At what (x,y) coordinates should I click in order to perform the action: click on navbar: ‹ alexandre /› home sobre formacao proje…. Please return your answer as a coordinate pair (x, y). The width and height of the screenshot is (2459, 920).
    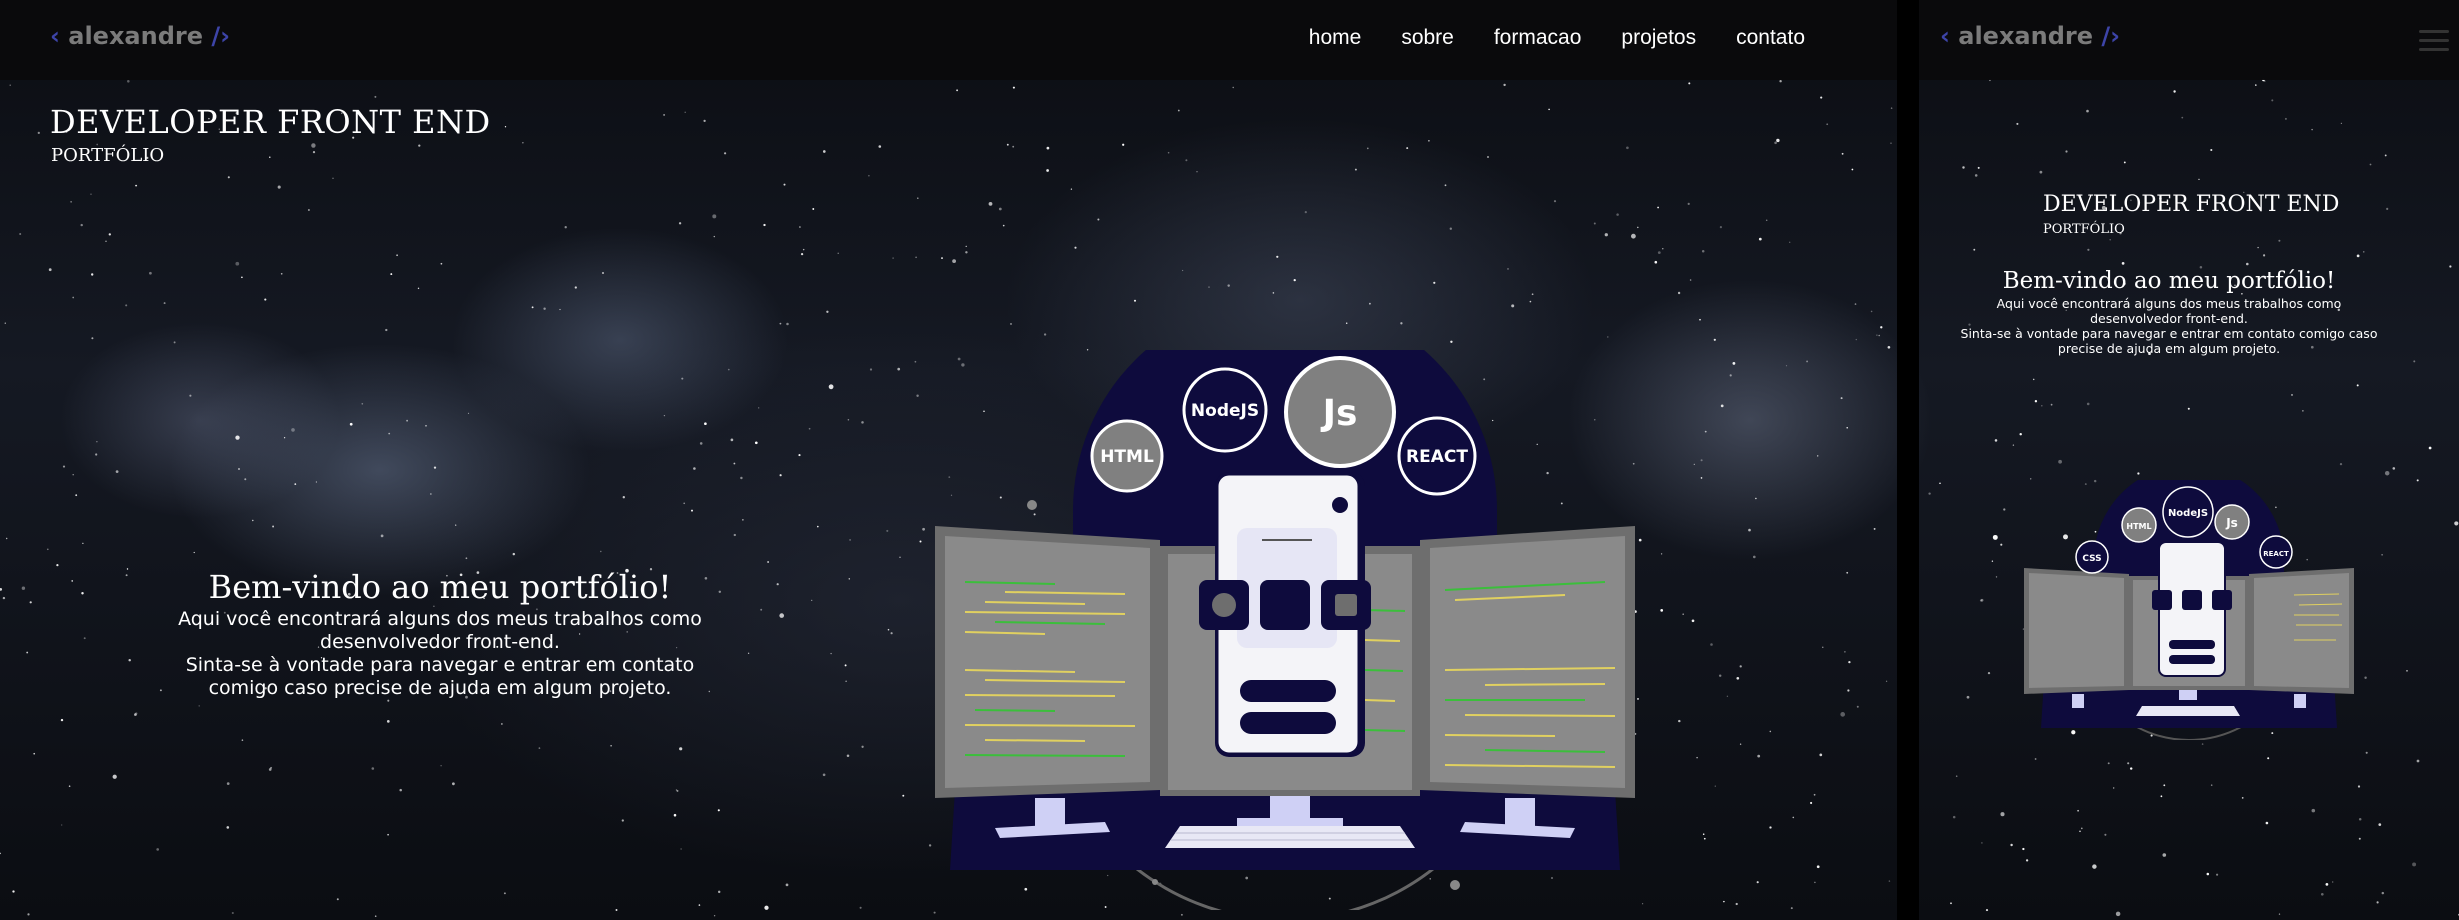
    Looking at the image, I should click on (948, 40).